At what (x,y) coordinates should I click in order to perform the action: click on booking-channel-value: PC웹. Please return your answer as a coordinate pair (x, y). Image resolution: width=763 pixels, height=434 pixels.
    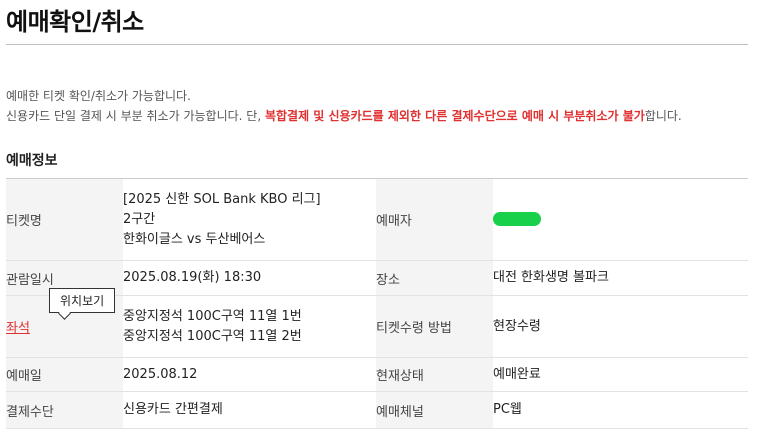
    Looking at the image, I should click on (620, 410).